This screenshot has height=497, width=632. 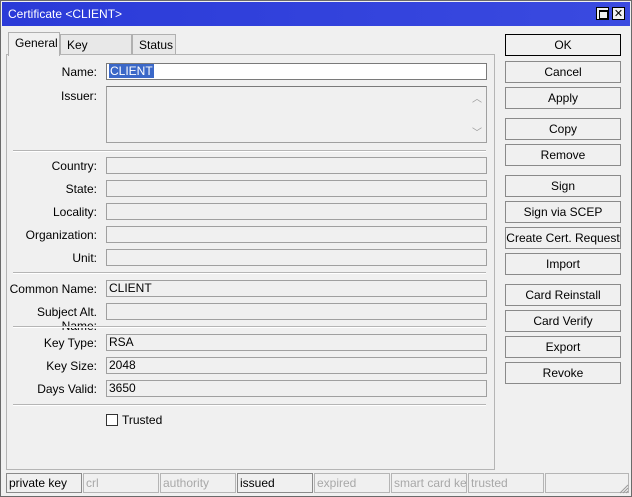 I want to click on country-field, so click(x=296, y=165).